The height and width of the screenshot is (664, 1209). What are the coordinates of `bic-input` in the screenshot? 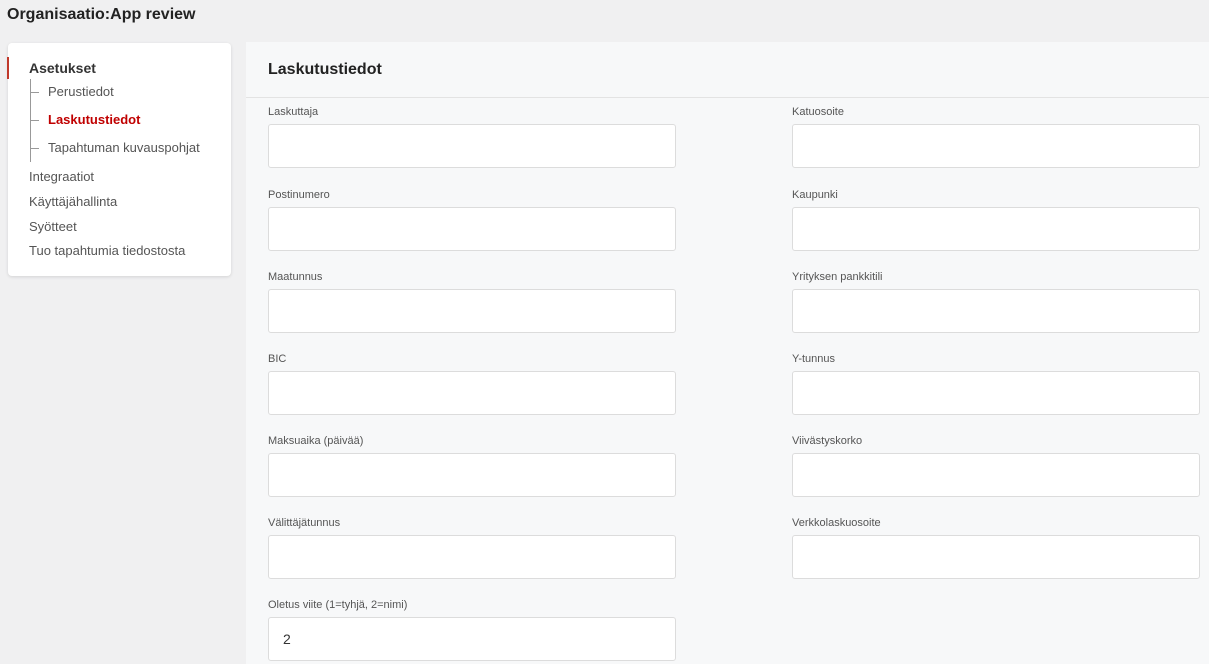 It's located at (472, 393).